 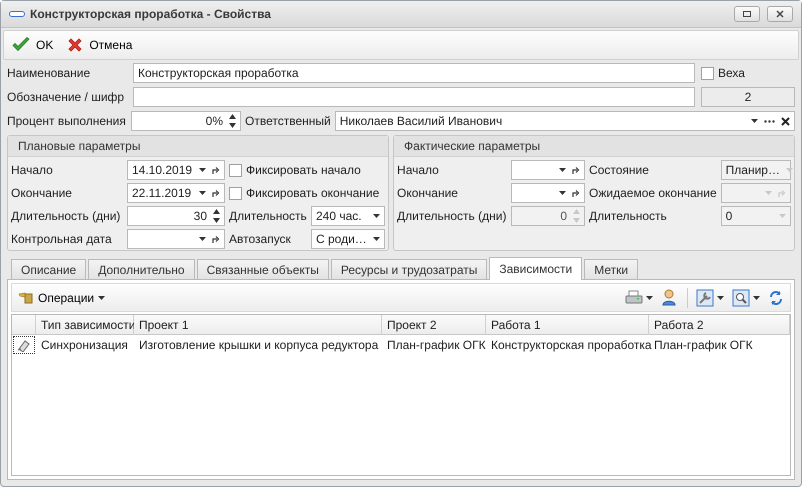 I want to click on name-field: Конструкторская проработка, so click(x=414, y=73).